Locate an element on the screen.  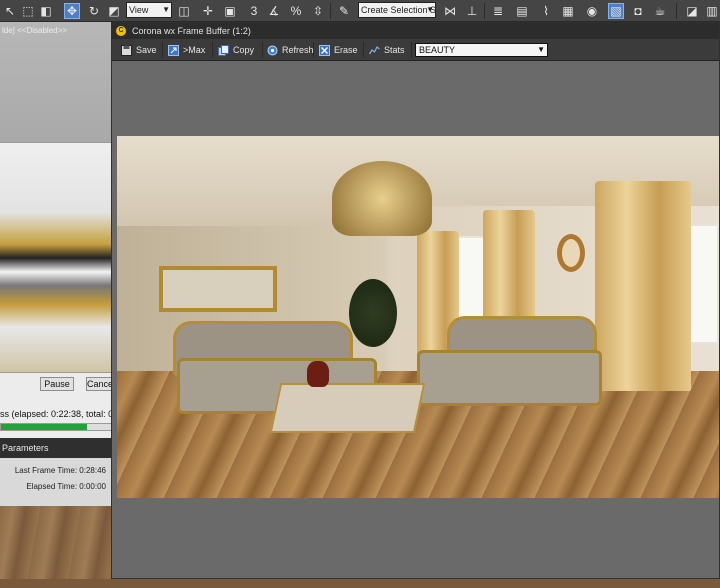
copy-button: Copy is located at coordinates (238, 50).